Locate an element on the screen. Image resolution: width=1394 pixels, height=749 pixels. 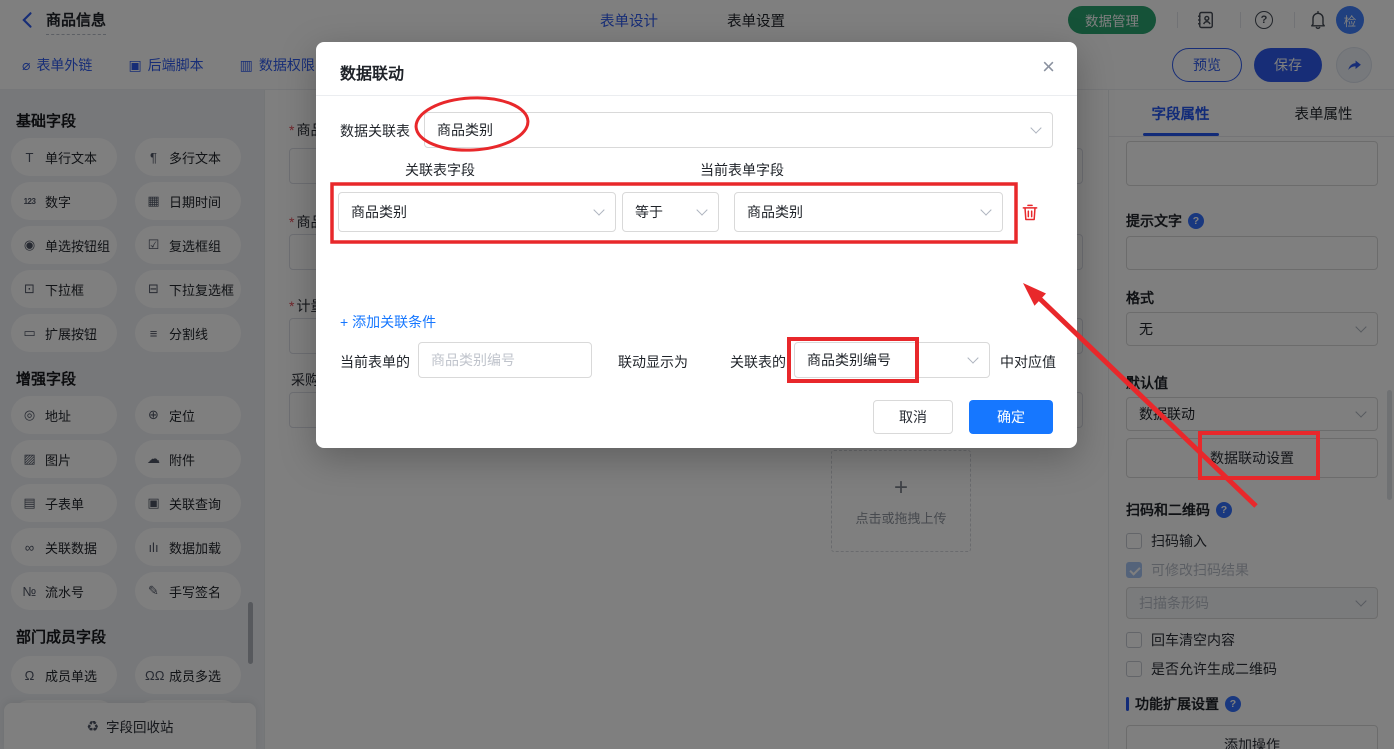
confirm-button: 确定 is located at coordinates (1011, 417).